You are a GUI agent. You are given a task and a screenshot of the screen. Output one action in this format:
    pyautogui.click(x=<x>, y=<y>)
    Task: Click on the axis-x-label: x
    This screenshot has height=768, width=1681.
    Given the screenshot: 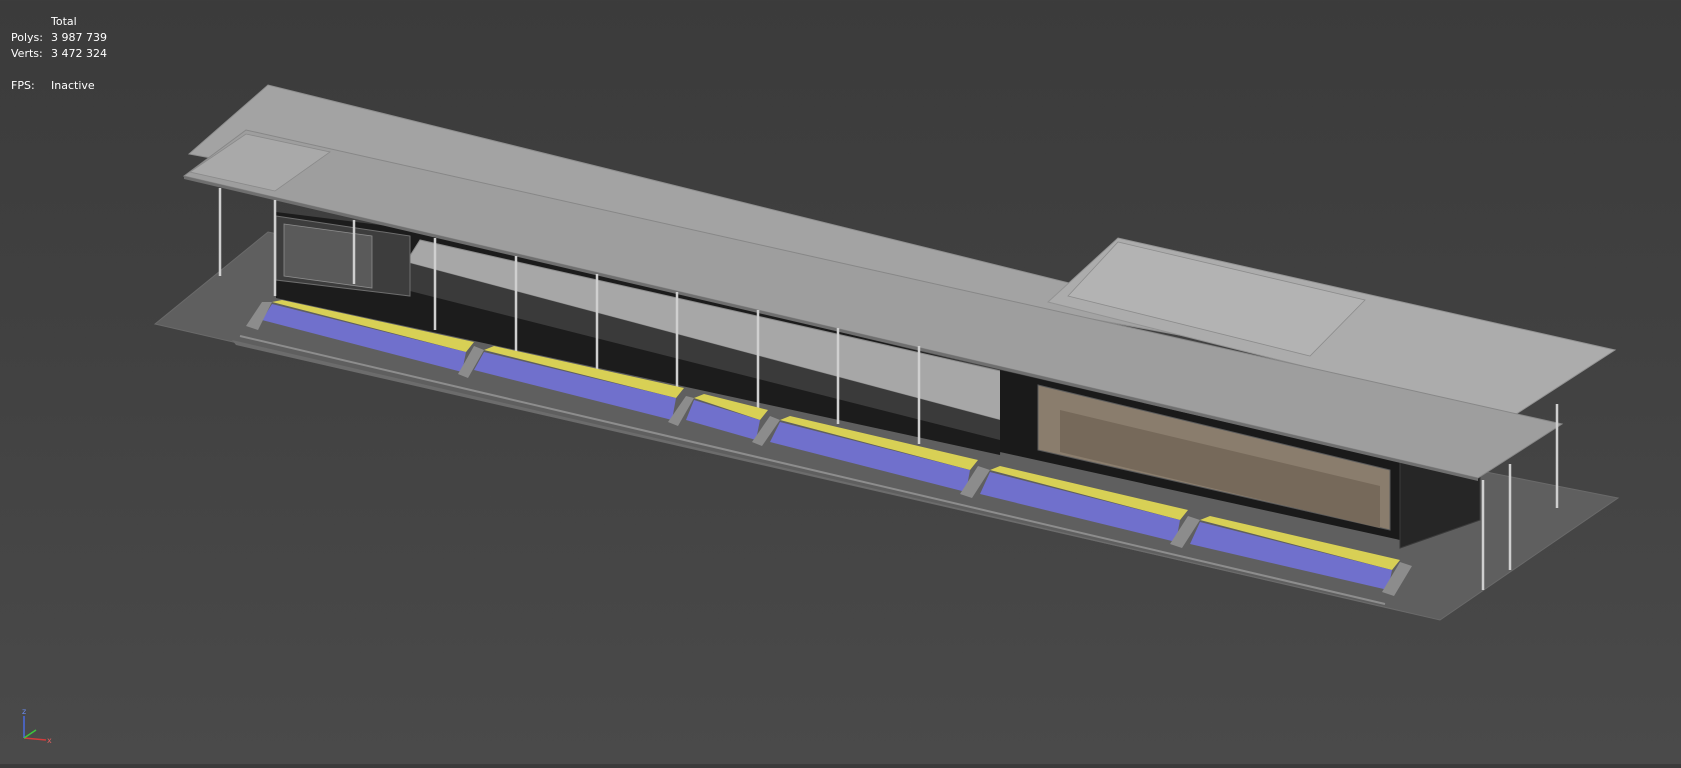 What is the action you would take?
    pyautogui.click(x=49, y=740)
    